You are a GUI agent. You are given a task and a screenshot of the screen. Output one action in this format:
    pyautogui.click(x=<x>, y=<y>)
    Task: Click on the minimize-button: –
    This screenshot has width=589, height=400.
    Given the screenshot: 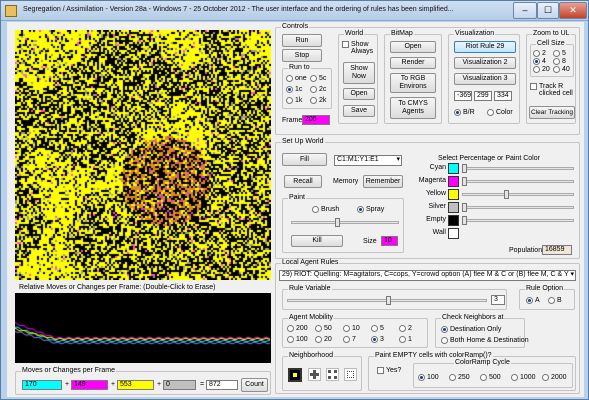 What is the action you would take?
    pyautogui.click(x=525, y=10)
    